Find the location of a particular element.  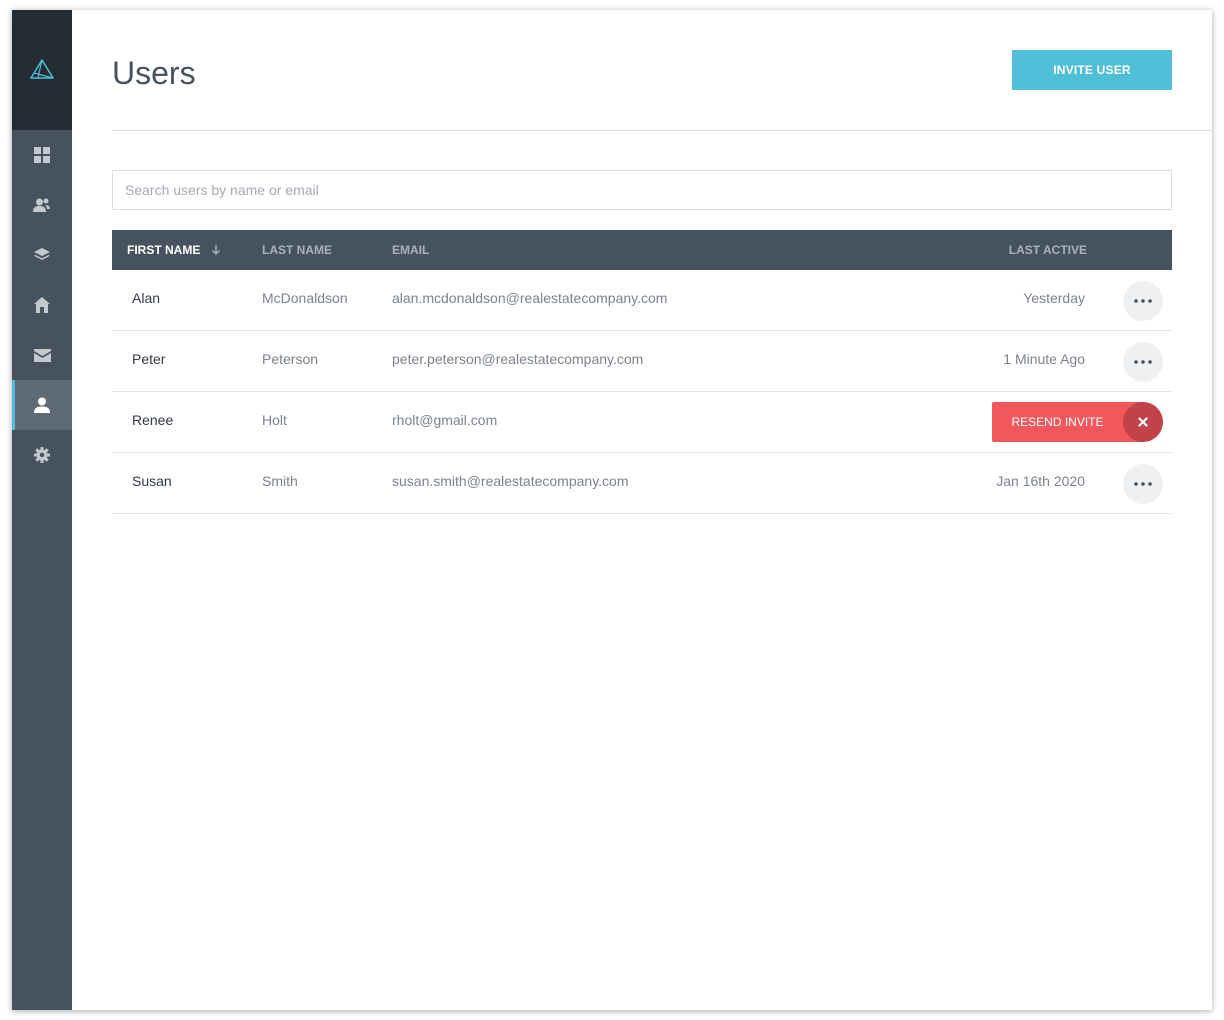

column-header-email: EMAIL is located at coordinates (410, 250).